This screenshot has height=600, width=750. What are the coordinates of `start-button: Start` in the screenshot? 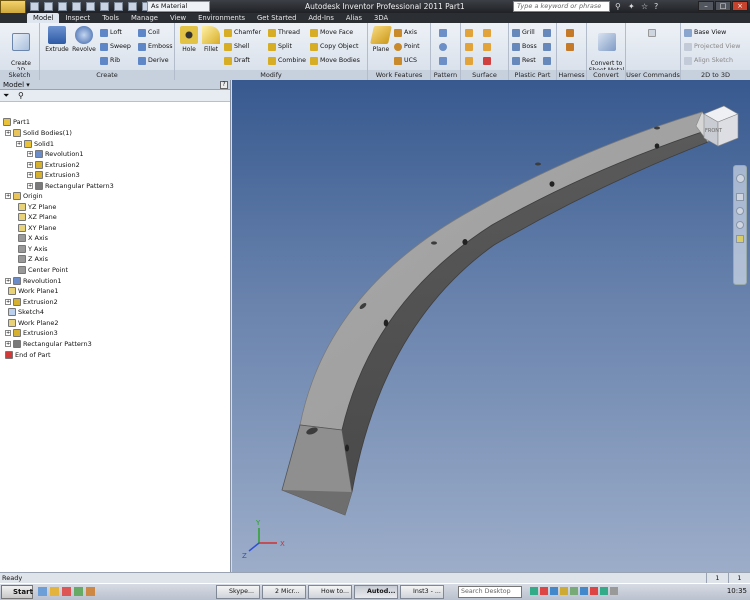 It's located at (17, 592).